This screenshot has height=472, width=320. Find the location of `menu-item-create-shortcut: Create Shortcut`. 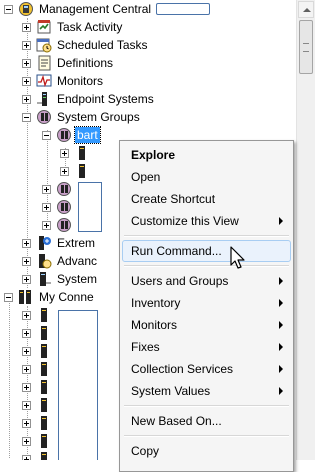

menu-item-create-shortcut: Create Shortcut is located at coordinates (206, 199).